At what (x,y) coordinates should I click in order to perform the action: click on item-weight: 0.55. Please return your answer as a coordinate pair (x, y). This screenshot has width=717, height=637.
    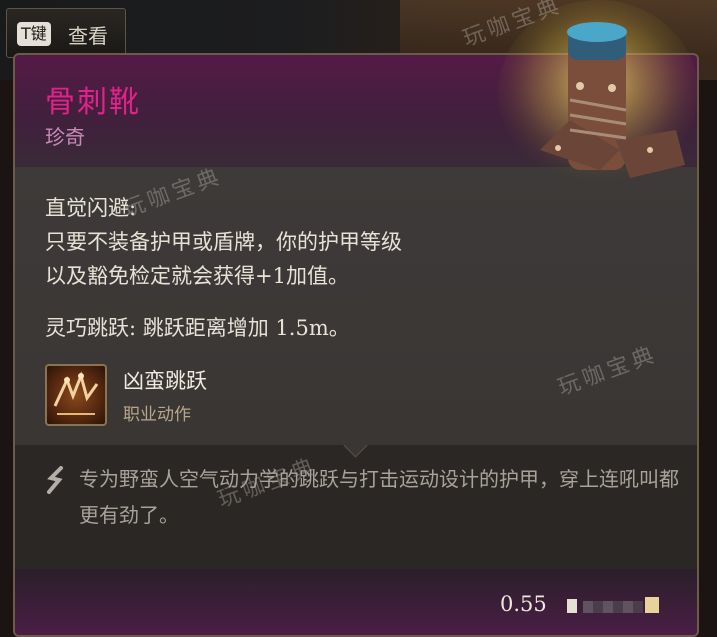
    Looking at the image, I should click on (523, 604).